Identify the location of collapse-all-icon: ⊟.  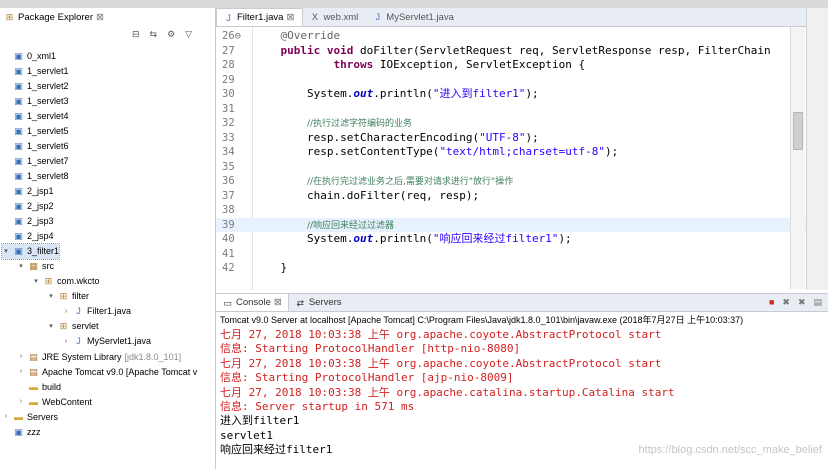
(136, 34).